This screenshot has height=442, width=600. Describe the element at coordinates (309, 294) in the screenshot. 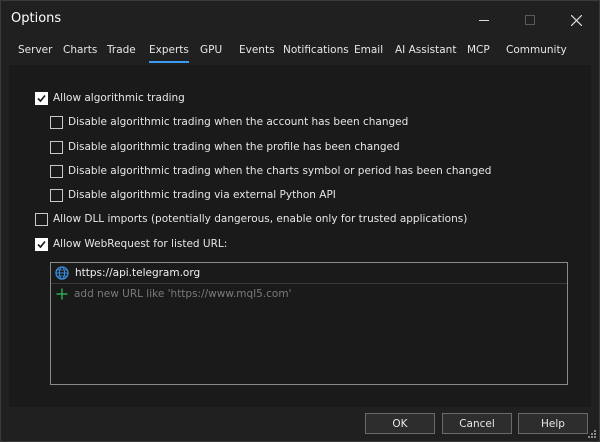

I see `add-url-row: add new URL like 'https://www.mql5.com'` at that location.